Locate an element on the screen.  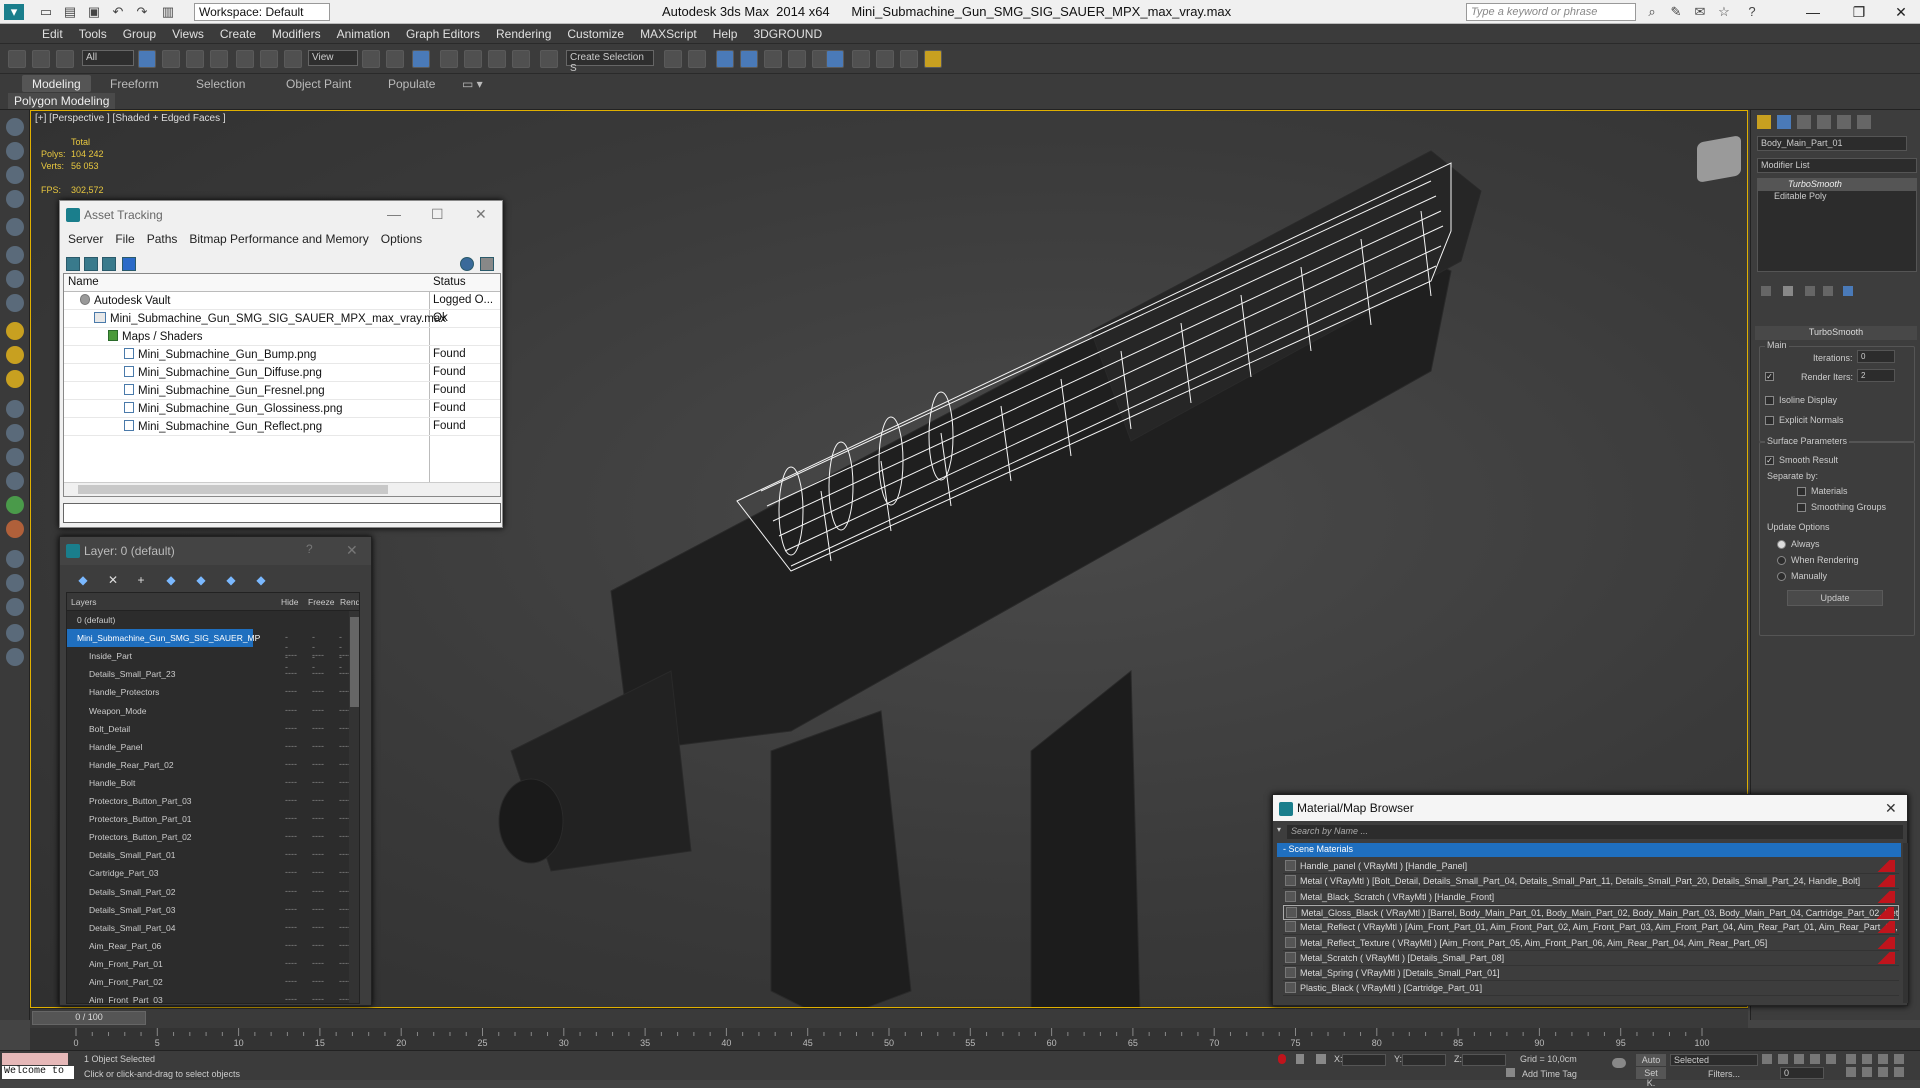
list-item: Details_Small_Part_01 ---- ---- ---- is located at coordinates (213, 855).